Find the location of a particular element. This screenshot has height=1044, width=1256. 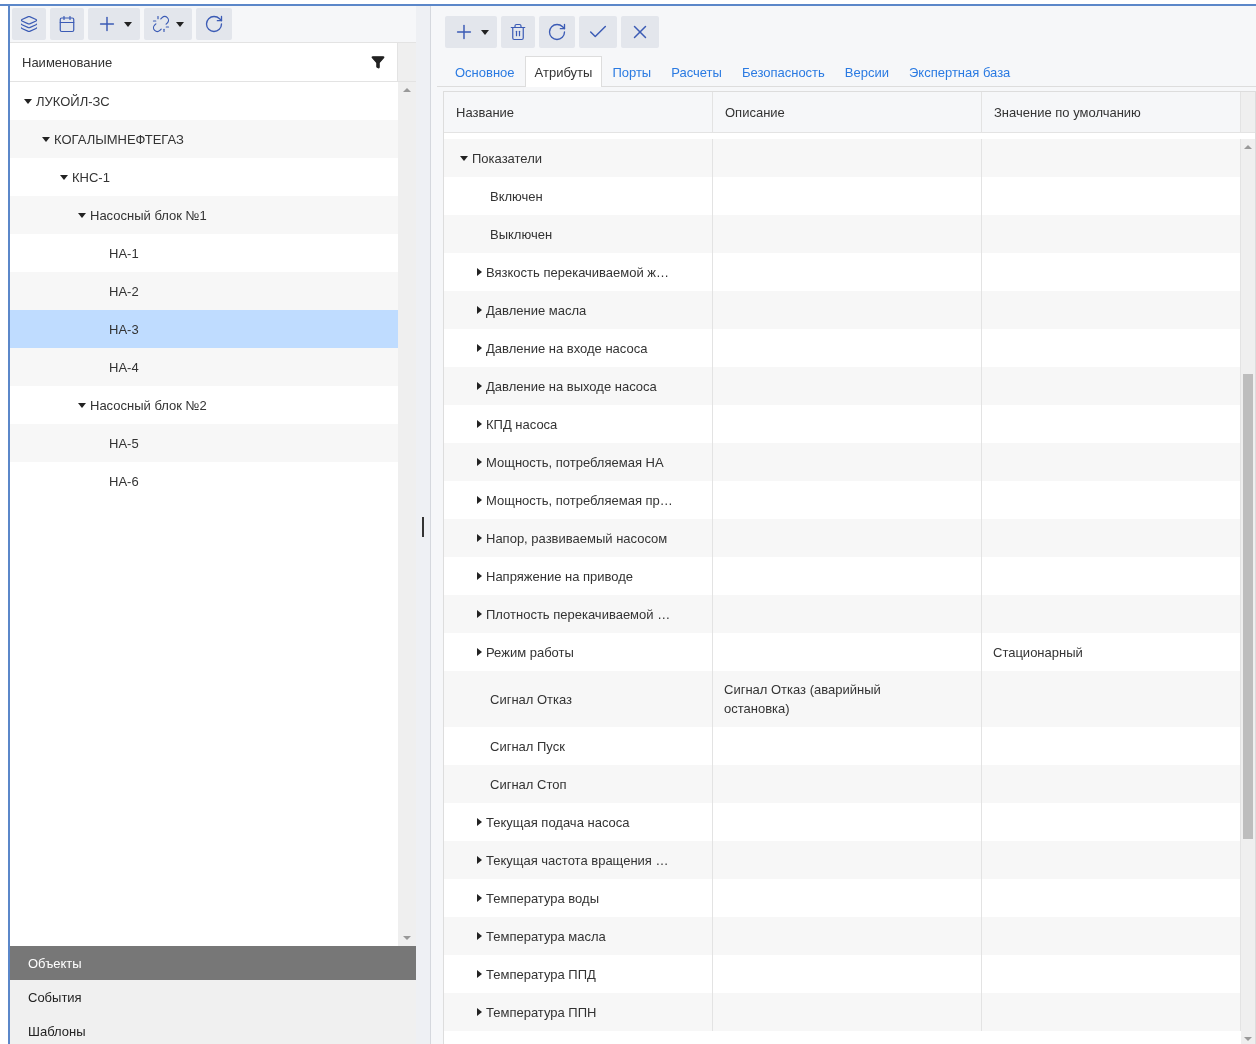

unlink-button is located at coordinates (168, 24).